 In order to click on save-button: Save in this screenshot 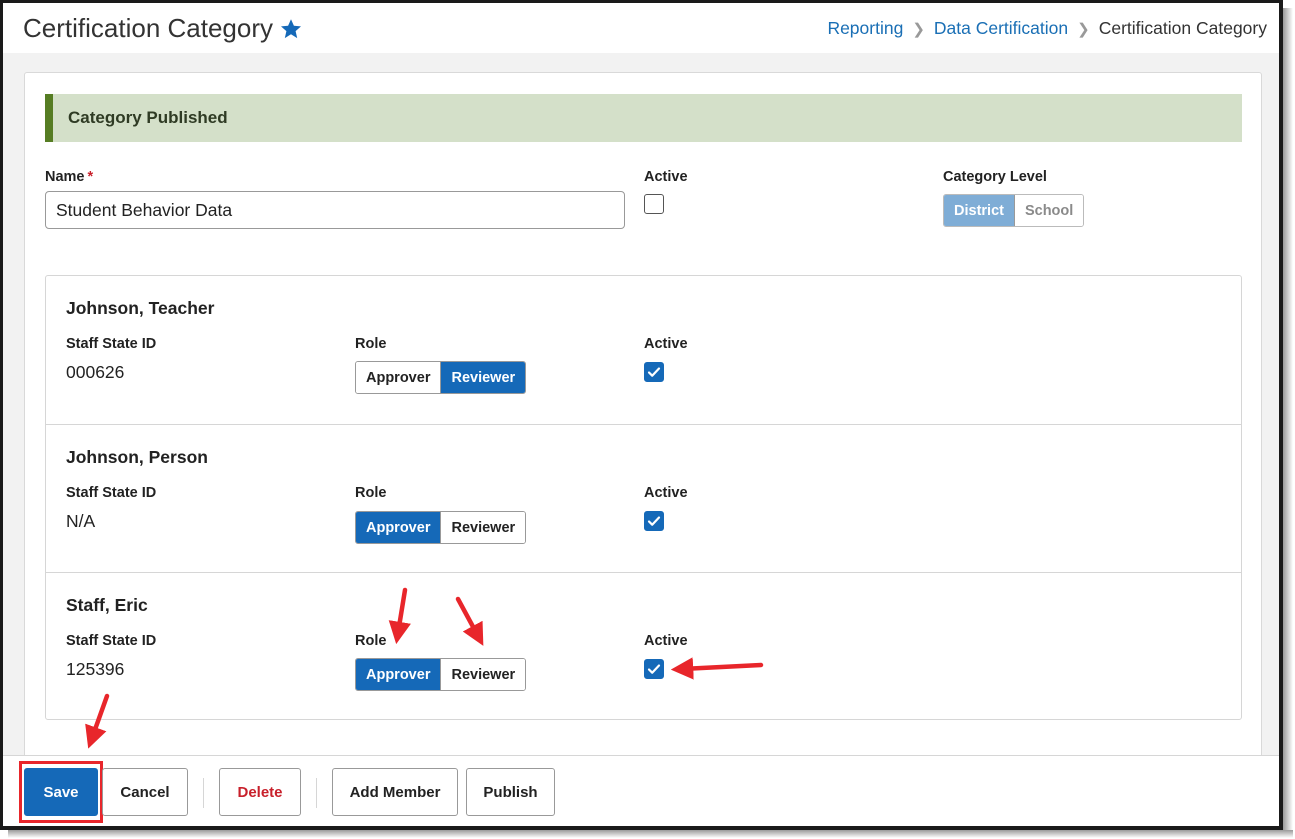, I will do `click(61, 792)`.